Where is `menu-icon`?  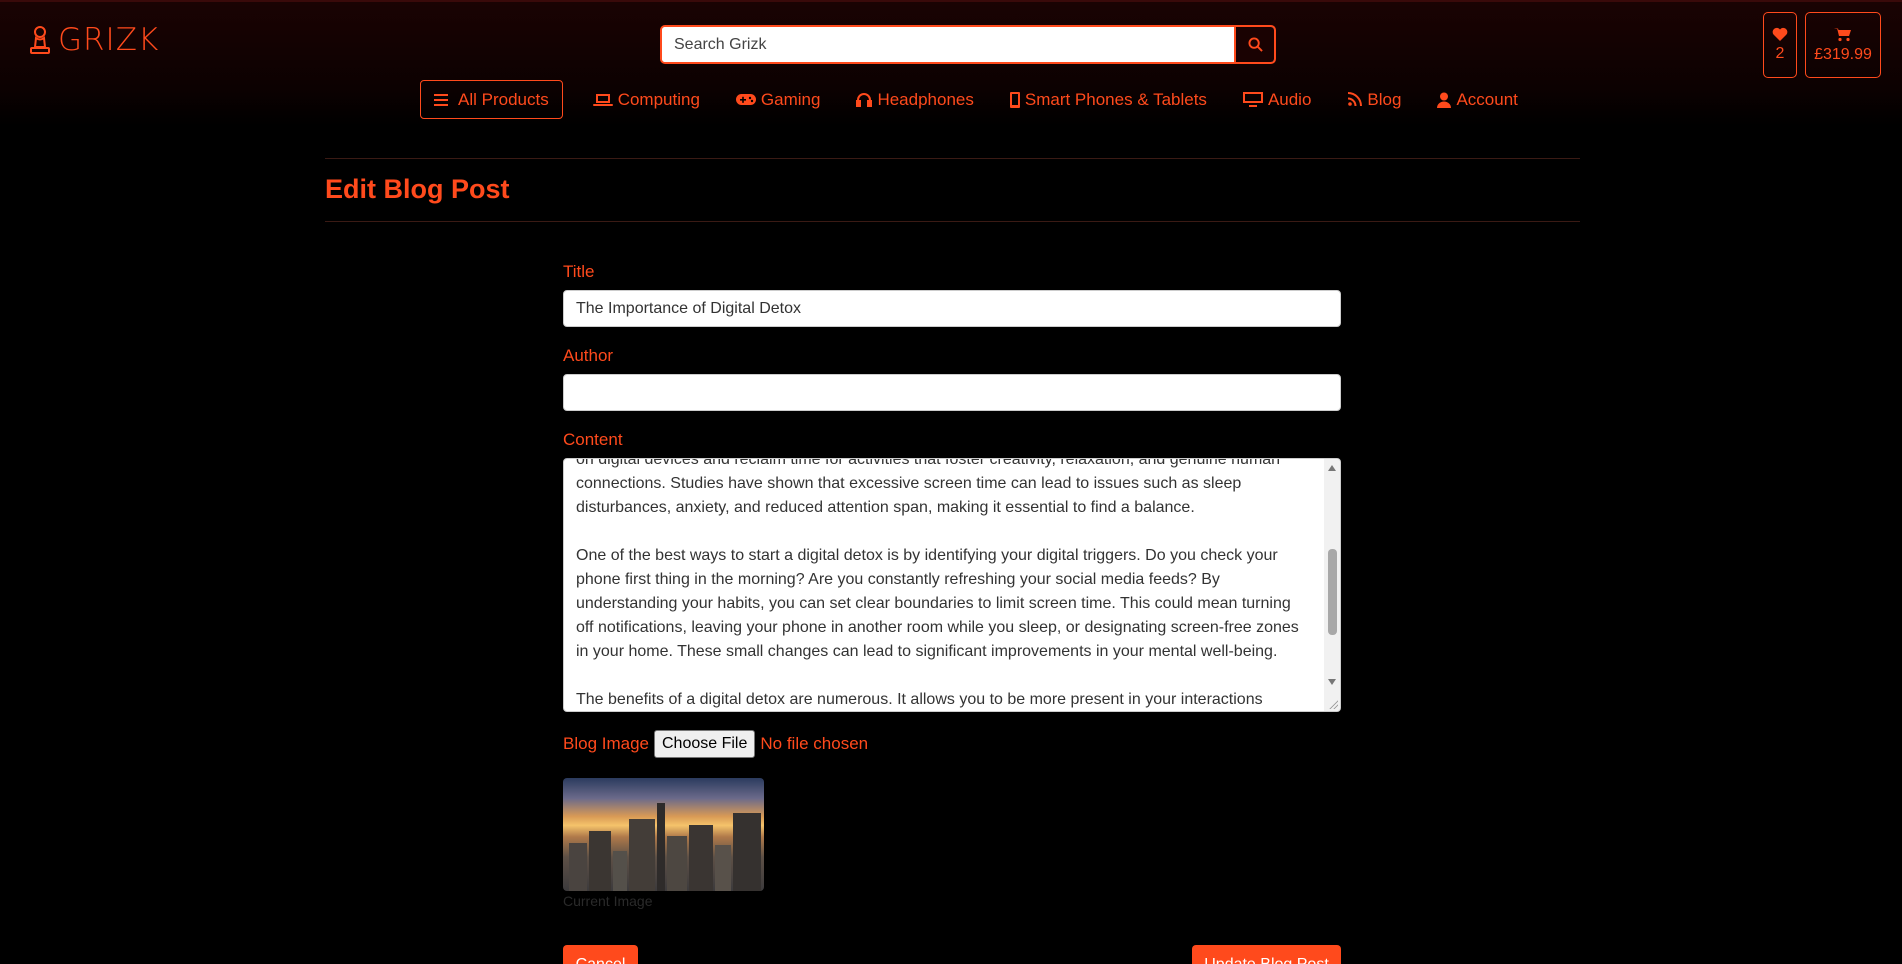
menu-icon is located at coordinates (441, 99).